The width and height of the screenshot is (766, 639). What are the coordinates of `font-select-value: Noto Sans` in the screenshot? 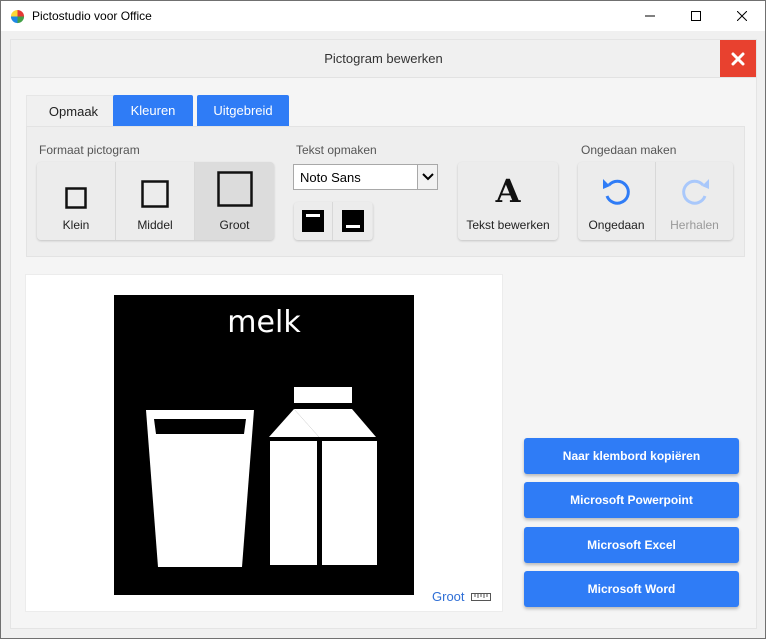 It's located at (330, 177).